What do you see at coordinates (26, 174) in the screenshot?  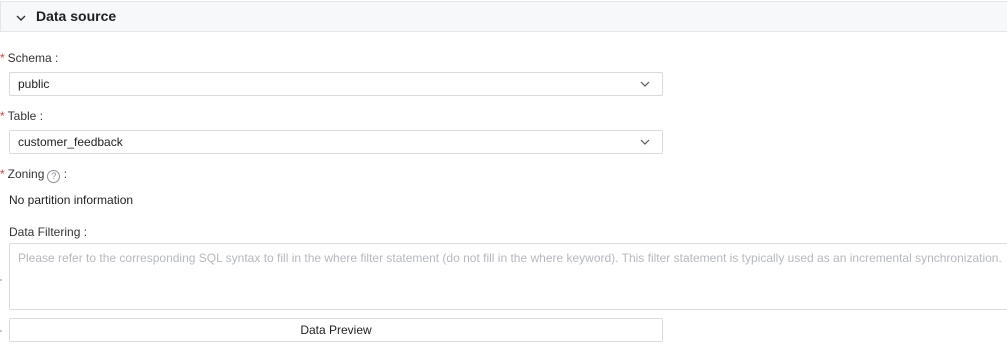 I see `zoning-label-text: Zoning` at bounding box center [26, 174].